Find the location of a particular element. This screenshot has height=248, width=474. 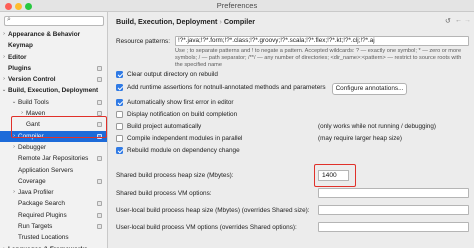

sidebar-item-version-control: › Version Control is located at coordinates (53, 79).